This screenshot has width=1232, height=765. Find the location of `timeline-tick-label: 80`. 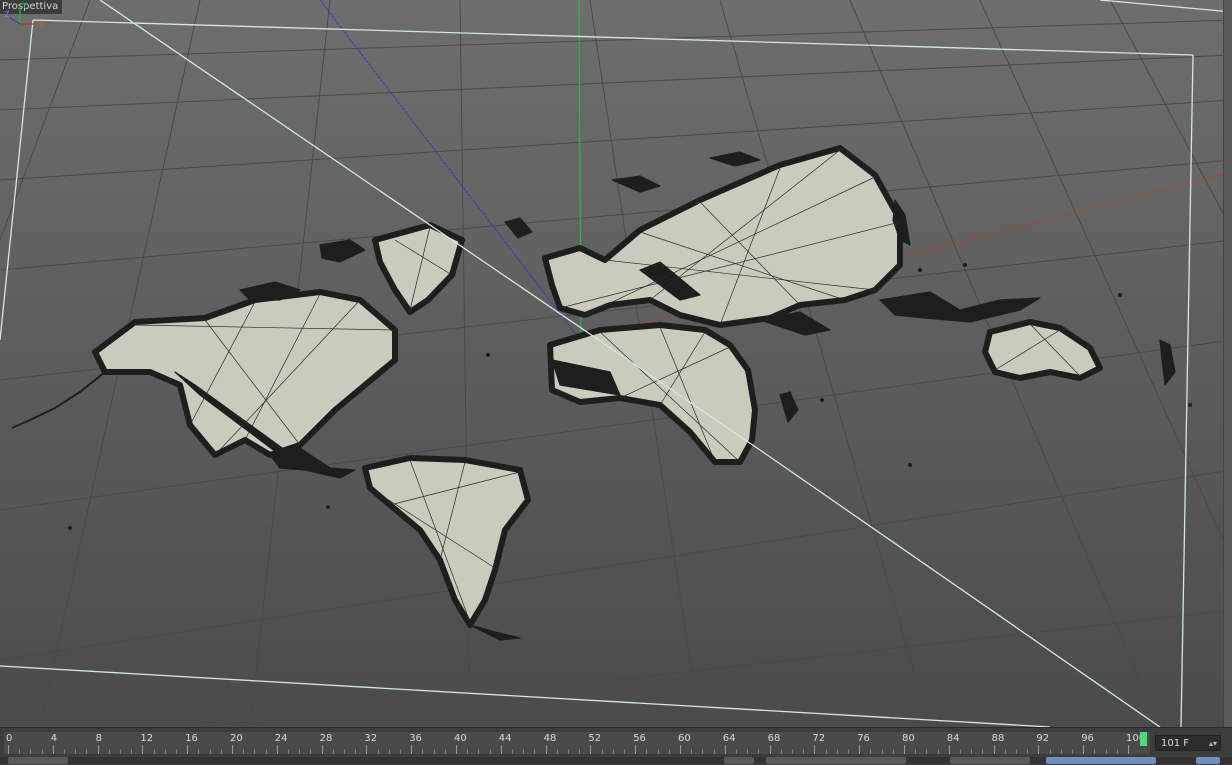

timeline-tick-label: 80 is located at coordinates (908, 738).